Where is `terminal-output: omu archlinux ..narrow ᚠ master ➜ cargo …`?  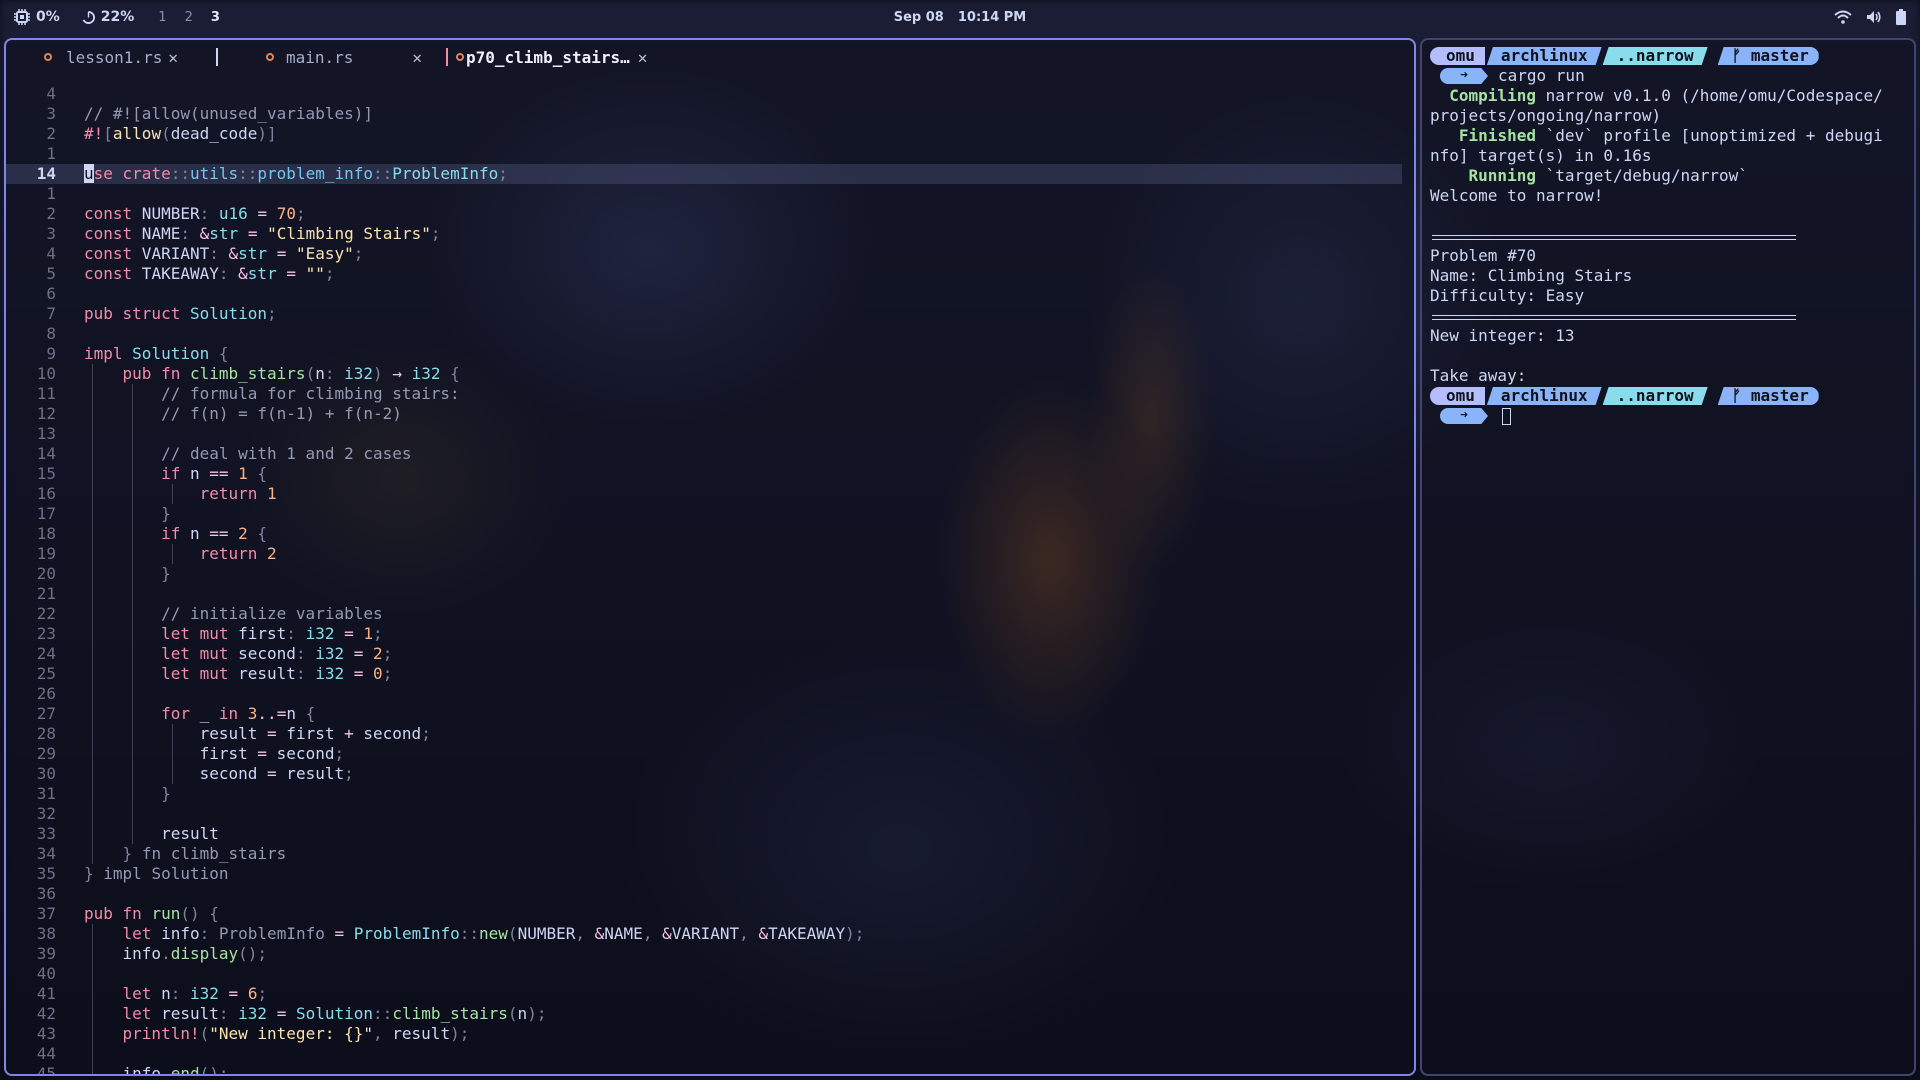
terminal-output: omu archlinux ..narrow ᚠ master ➜ cargo … is located at coordinates (1670, 236).